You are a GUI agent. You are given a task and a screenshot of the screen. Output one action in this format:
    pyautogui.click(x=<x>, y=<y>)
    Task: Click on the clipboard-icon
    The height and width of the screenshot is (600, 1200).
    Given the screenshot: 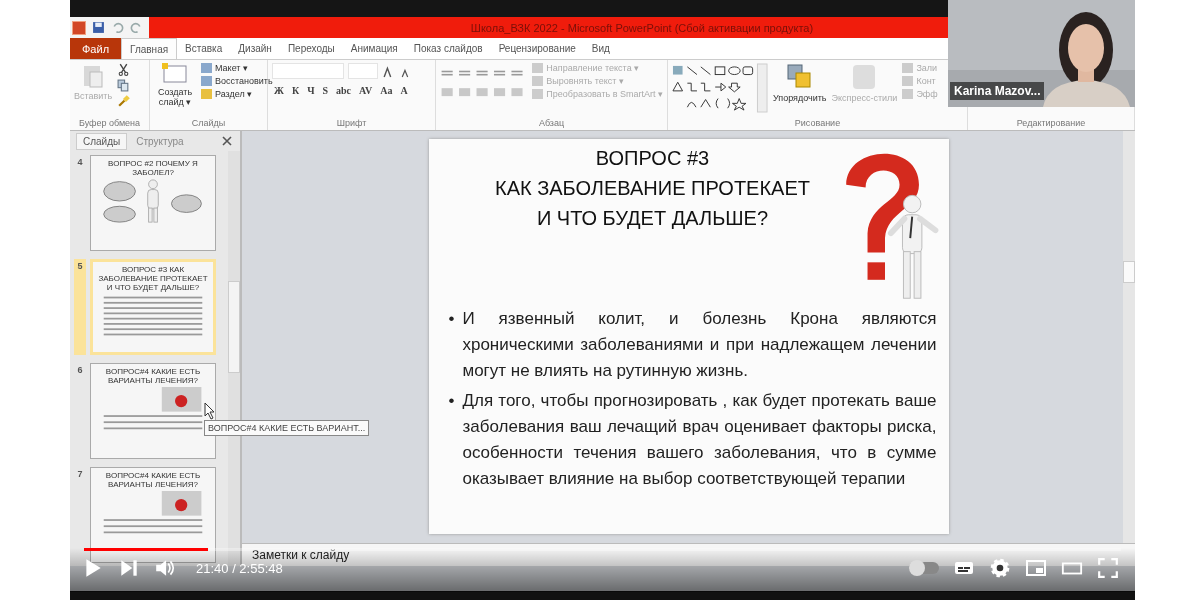 What is the action you would take?
    pyautogui.click(x=93, y=76)
    